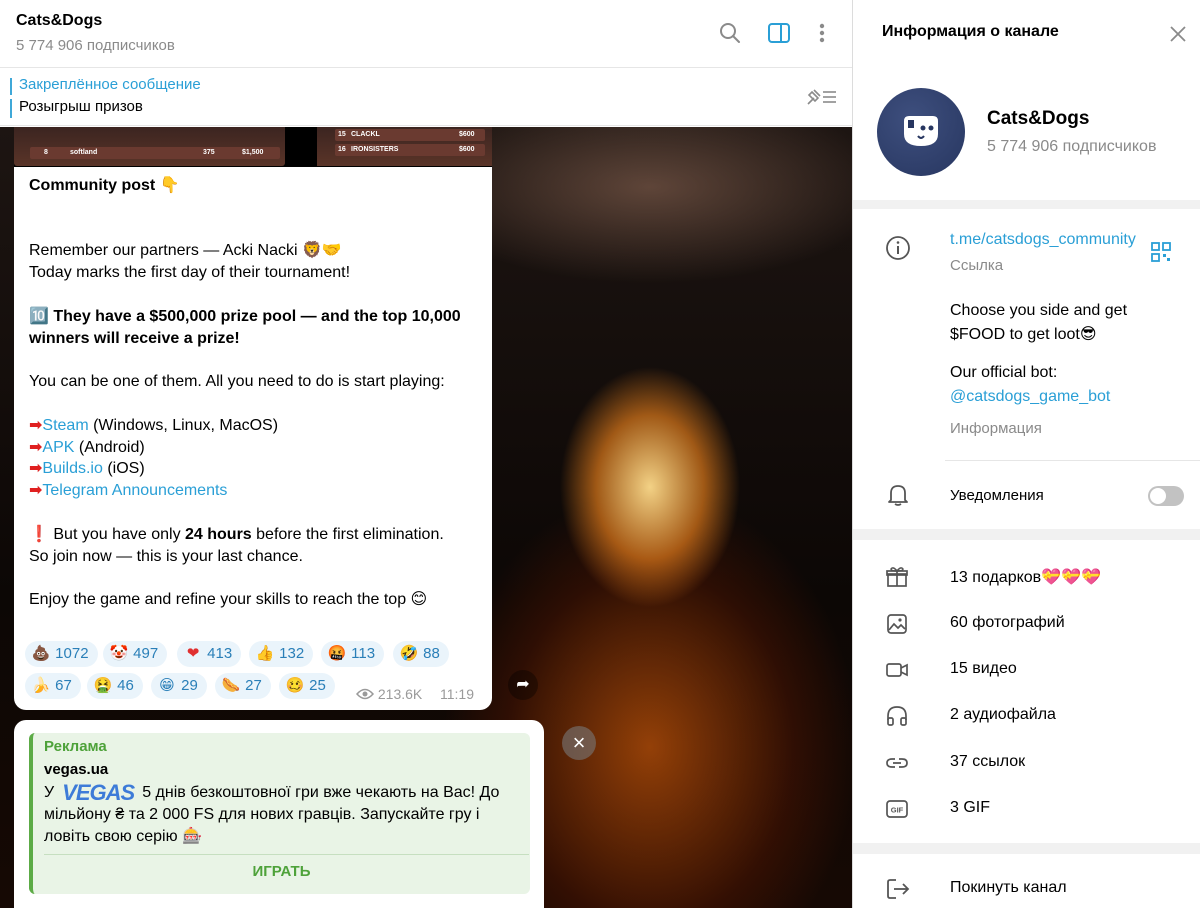 The width and height of the screenshot is (1200, 908). I want to click on reaction-poop: 💩 1072, so click(61, 654).